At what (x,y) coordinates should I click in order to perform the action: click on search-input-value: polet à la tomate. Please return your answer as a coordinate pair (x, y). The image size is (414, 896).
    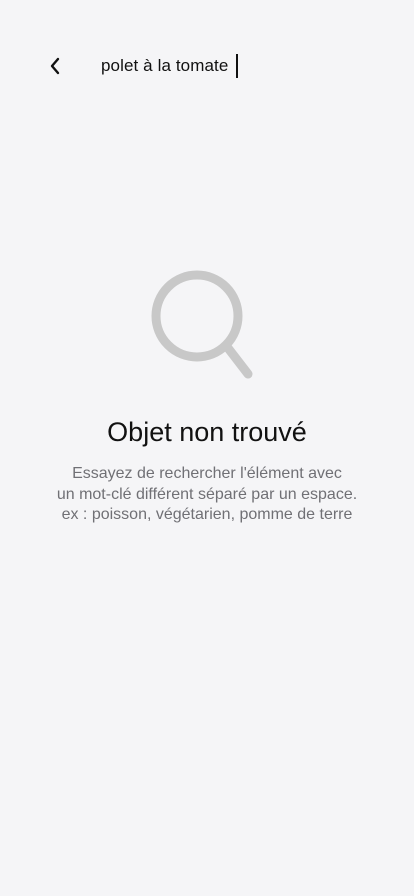
    Looking at the image, I should click on (164, 66).